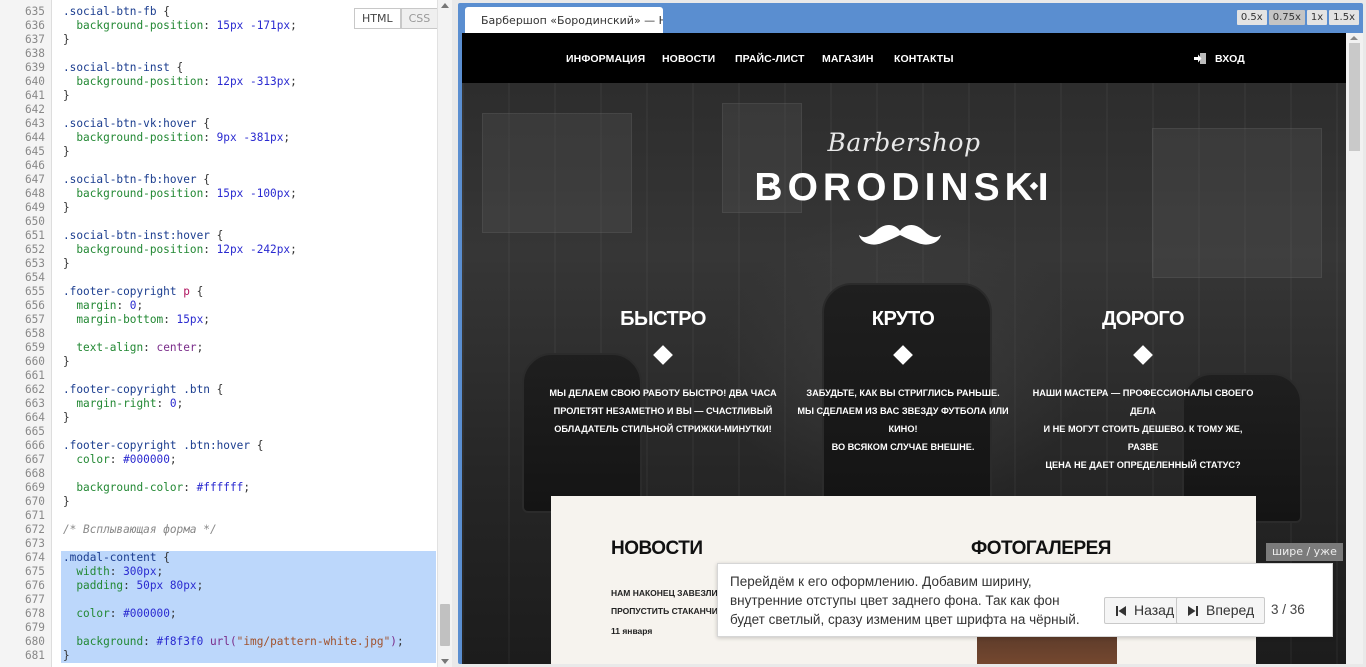  Describe the element at coordinates (218, 390) in the screenshot. I see `code-line: 662 .footer-copyright .btn {` at that location.